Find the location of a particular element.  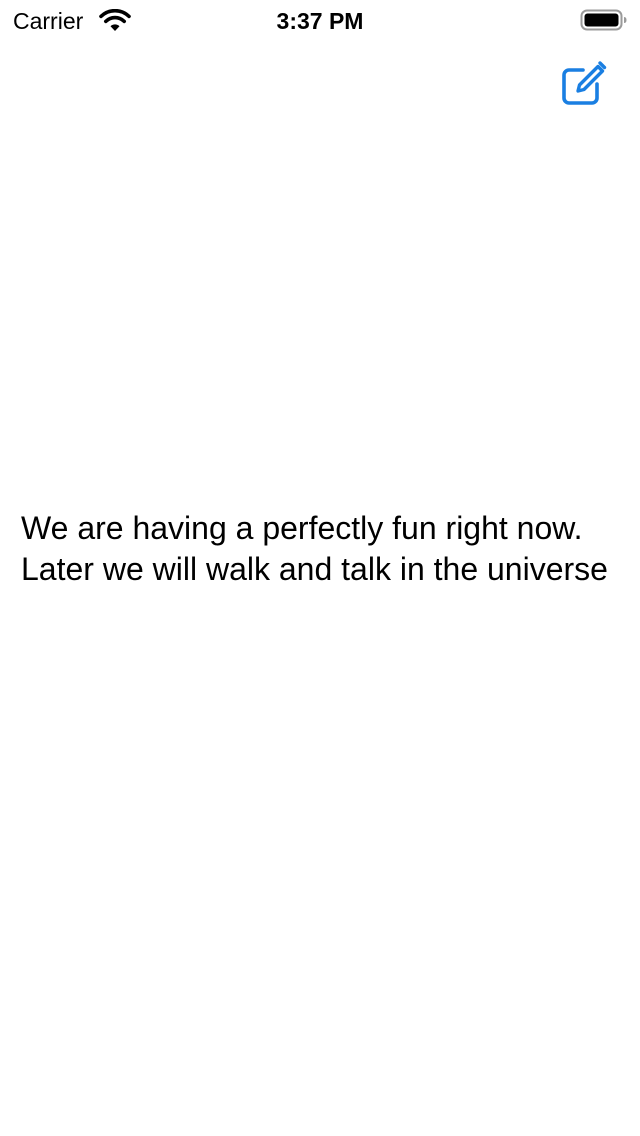

compose-icon is located at coordinates (582, 84).